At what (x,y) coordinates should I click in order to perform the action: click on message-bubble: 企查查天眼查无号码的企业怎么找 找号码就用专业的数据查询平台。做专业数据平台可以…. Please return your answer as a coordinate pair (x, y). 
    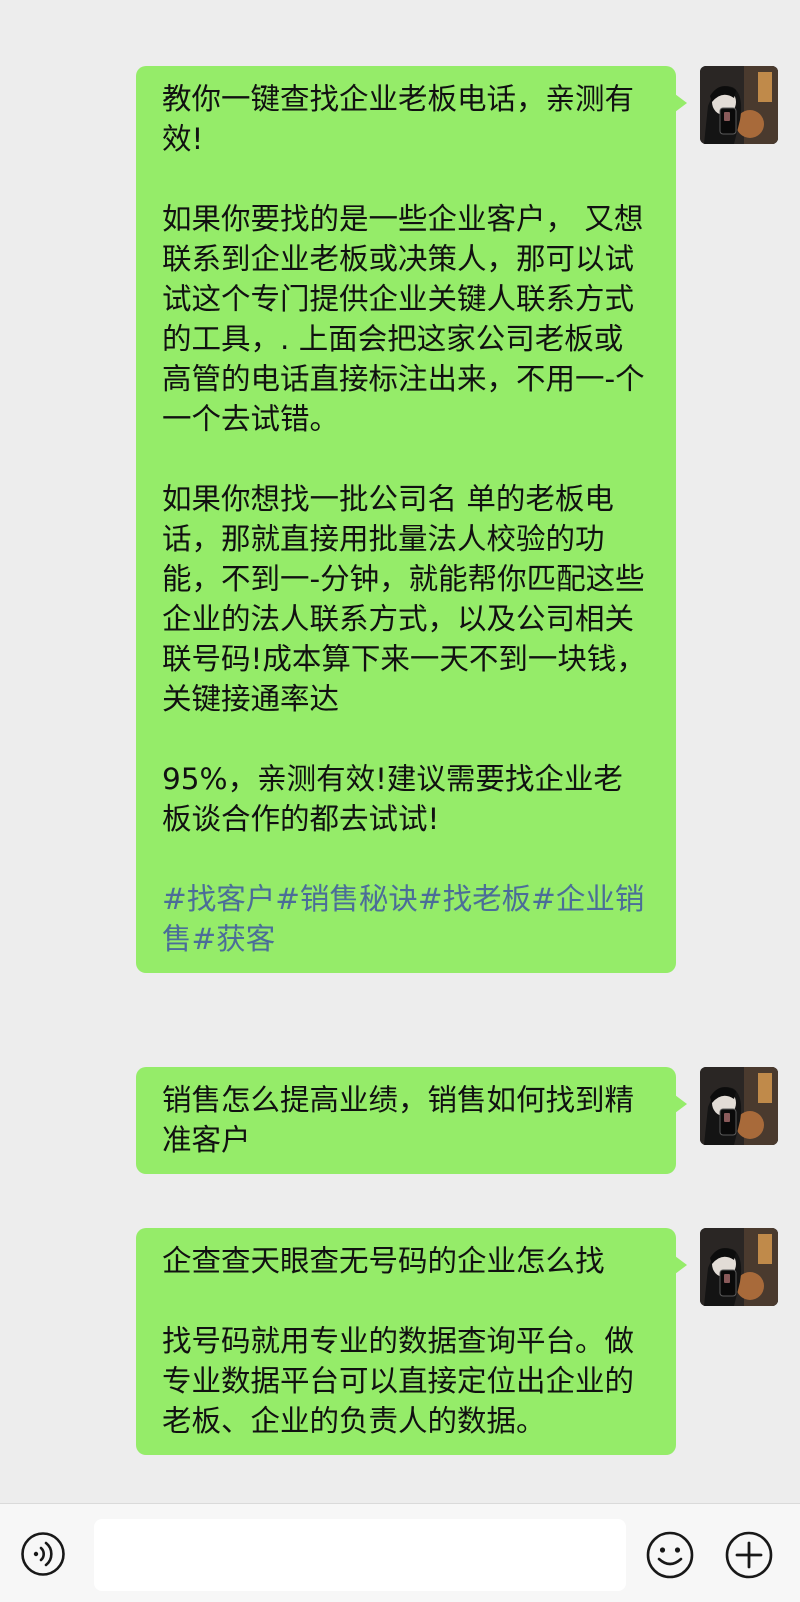
    Looking at the image, I should click on (411, 1341).